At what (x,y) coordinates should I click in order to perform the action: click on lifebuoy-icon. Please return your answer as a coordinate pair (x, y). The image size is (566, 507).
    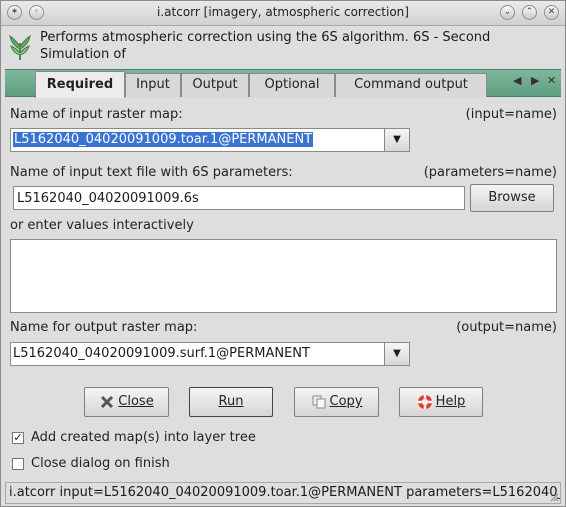
    Looking at the image, I should click on (424, 401).